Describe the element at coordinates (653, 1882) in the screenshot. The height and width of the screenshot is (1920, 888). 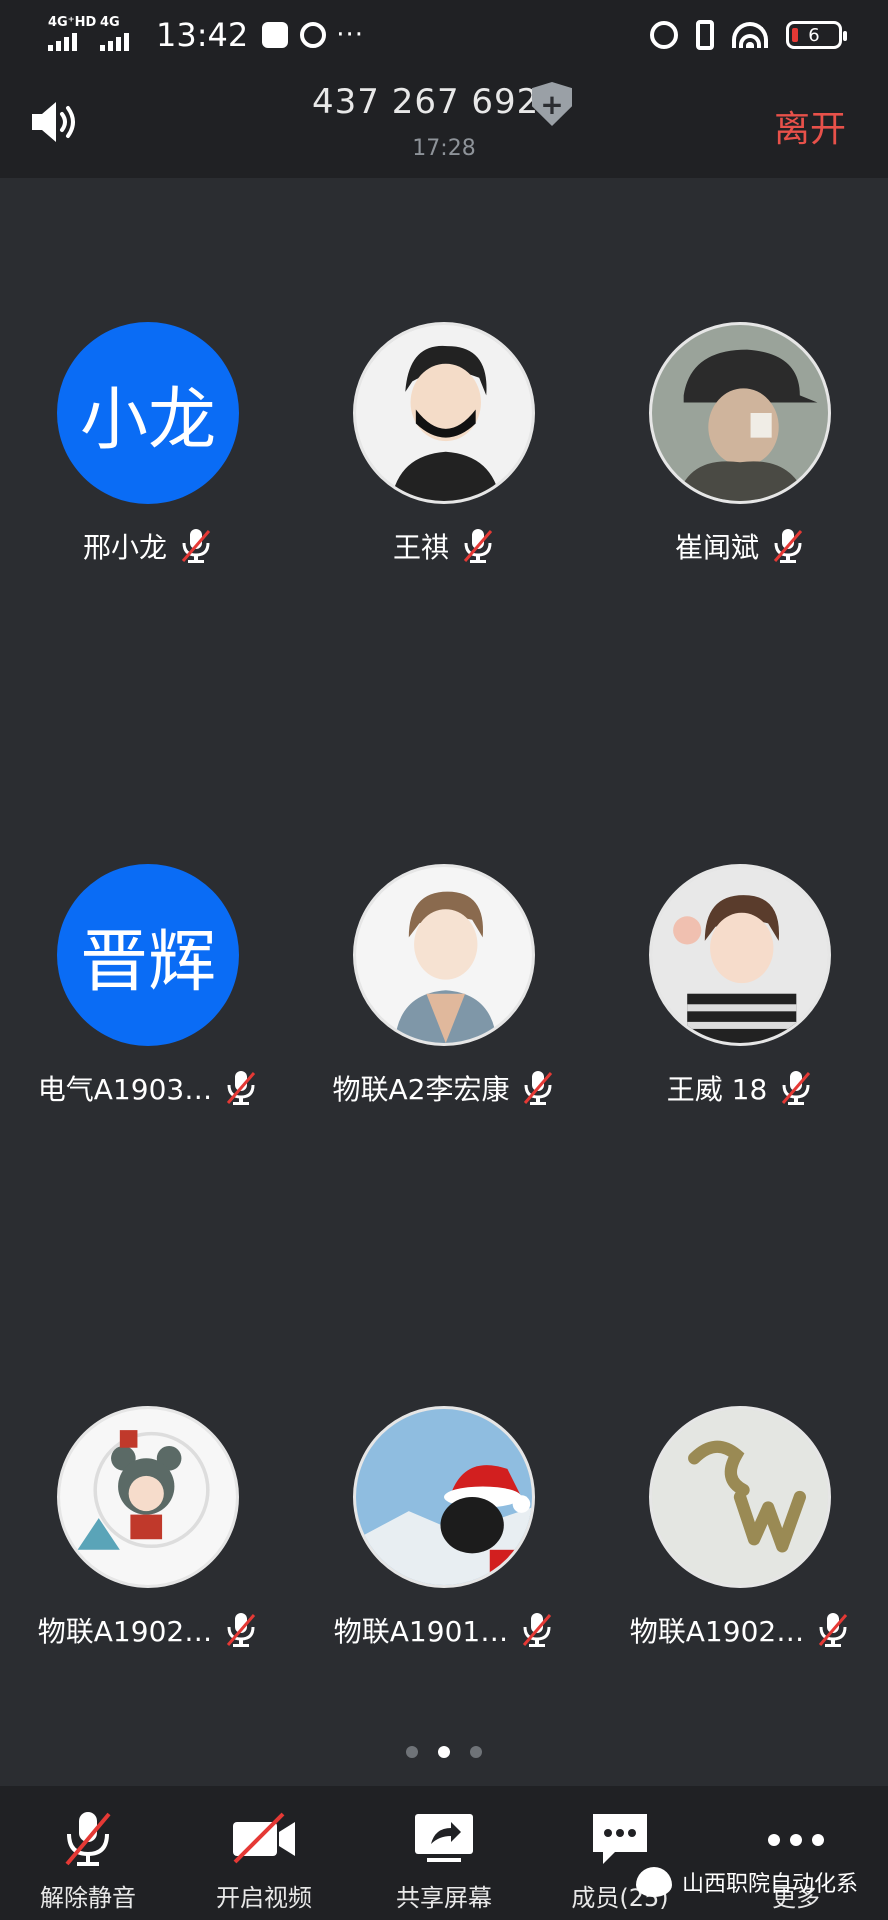
I see `wechat-logo-icon` at that location.